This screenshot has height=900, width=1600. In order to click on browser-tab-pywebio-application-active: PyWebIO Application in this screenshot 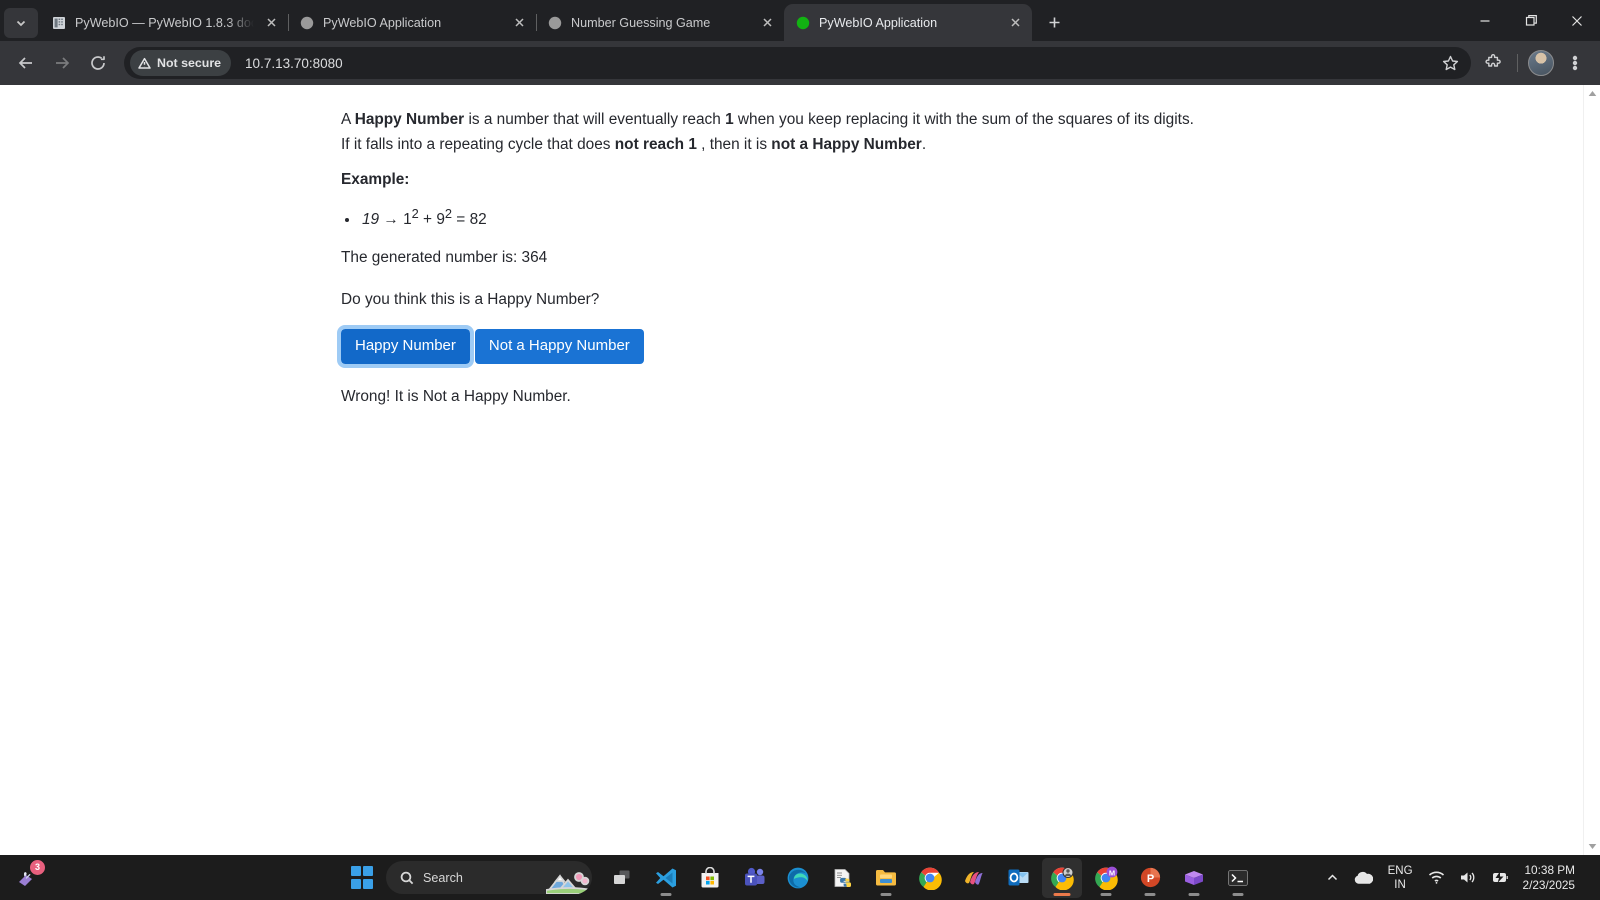, I will do `click(908, 22)`.